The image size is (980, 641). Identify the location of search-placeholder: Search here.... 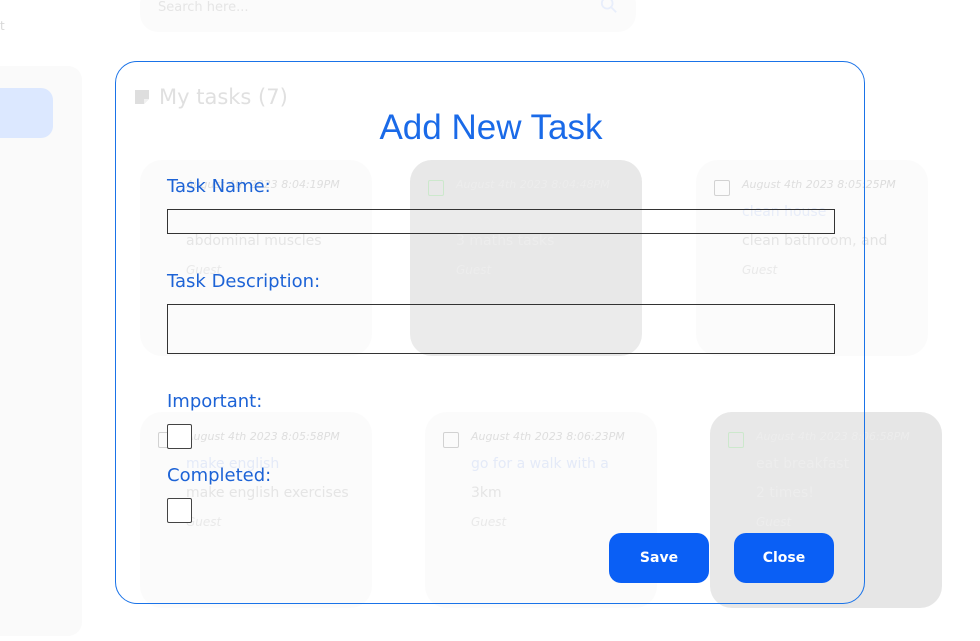
(203, 7).